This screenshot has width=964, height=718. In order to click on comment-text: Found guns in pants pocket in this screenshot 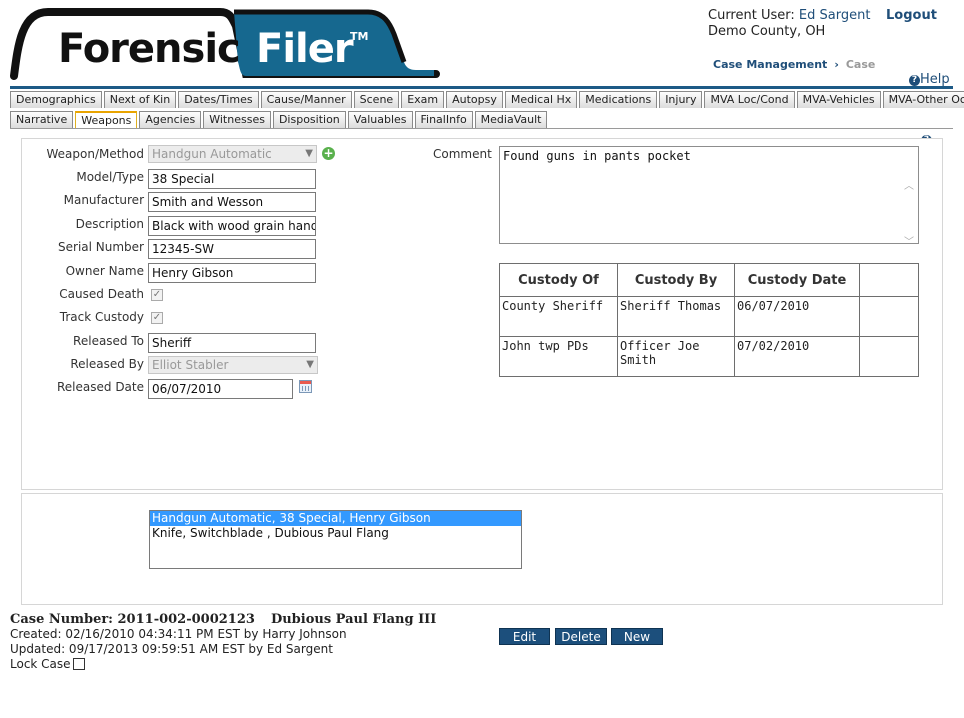, I will do `click(597, 156)`.